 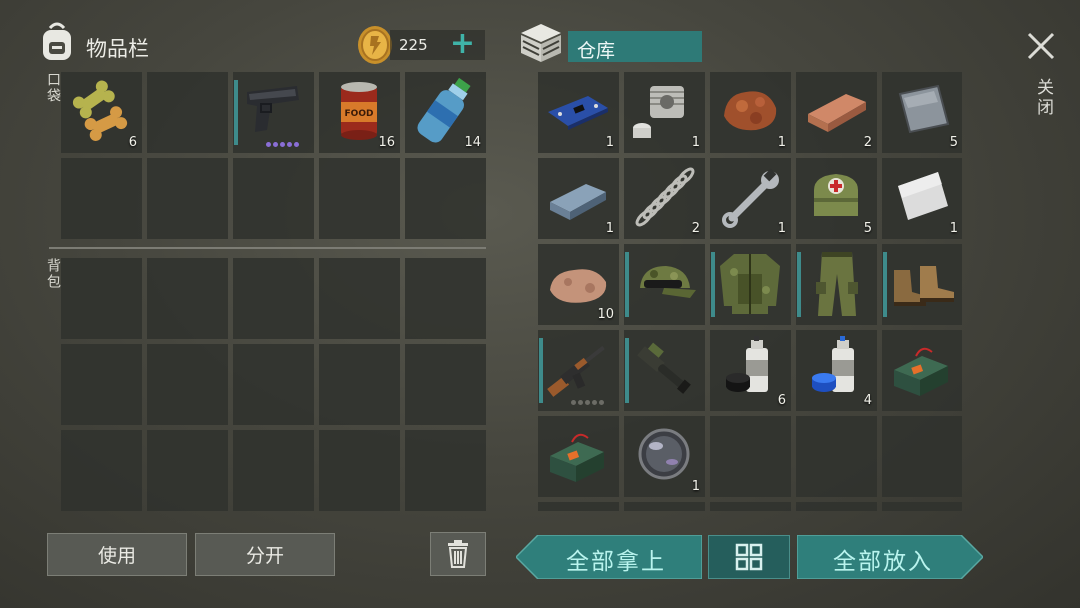 What do you see at coordinates (750, 284) in the screenshot?
I see `storage-slot-camo-jacket` at bounding box center [750, 284].